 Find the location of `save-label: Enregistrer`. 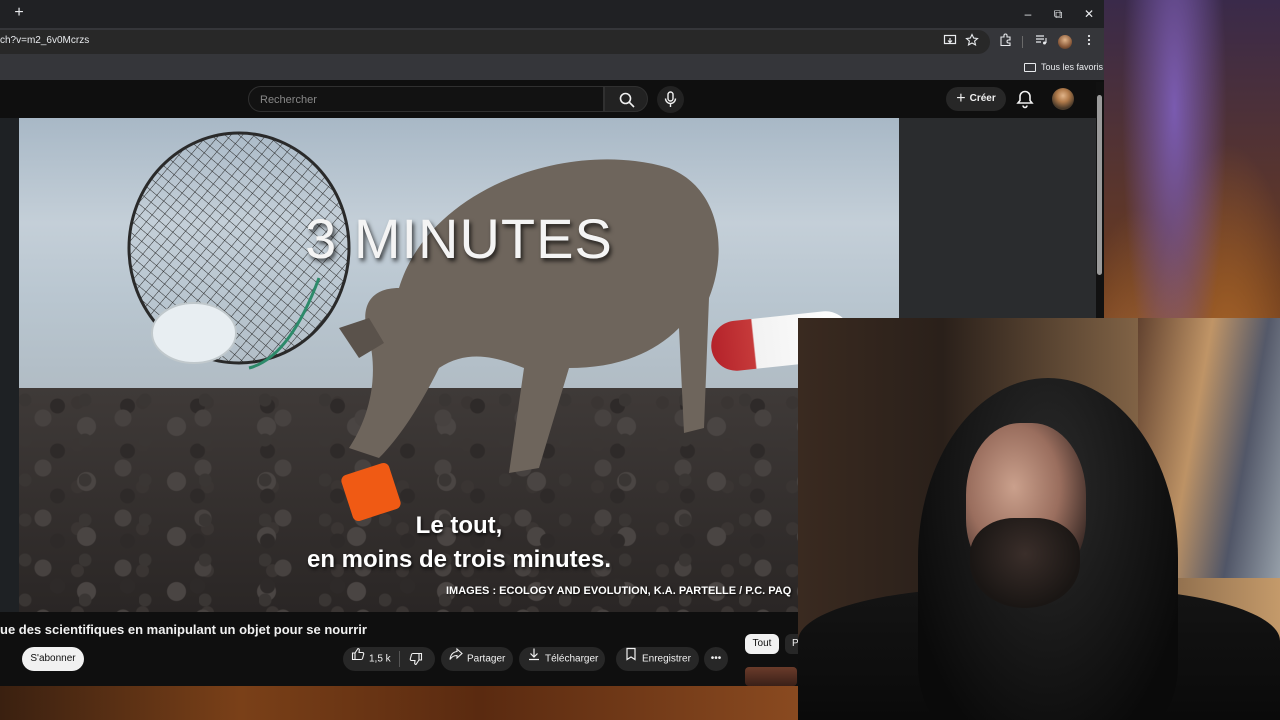

save-label: Enregistrer is located at coordinates (666, 659).